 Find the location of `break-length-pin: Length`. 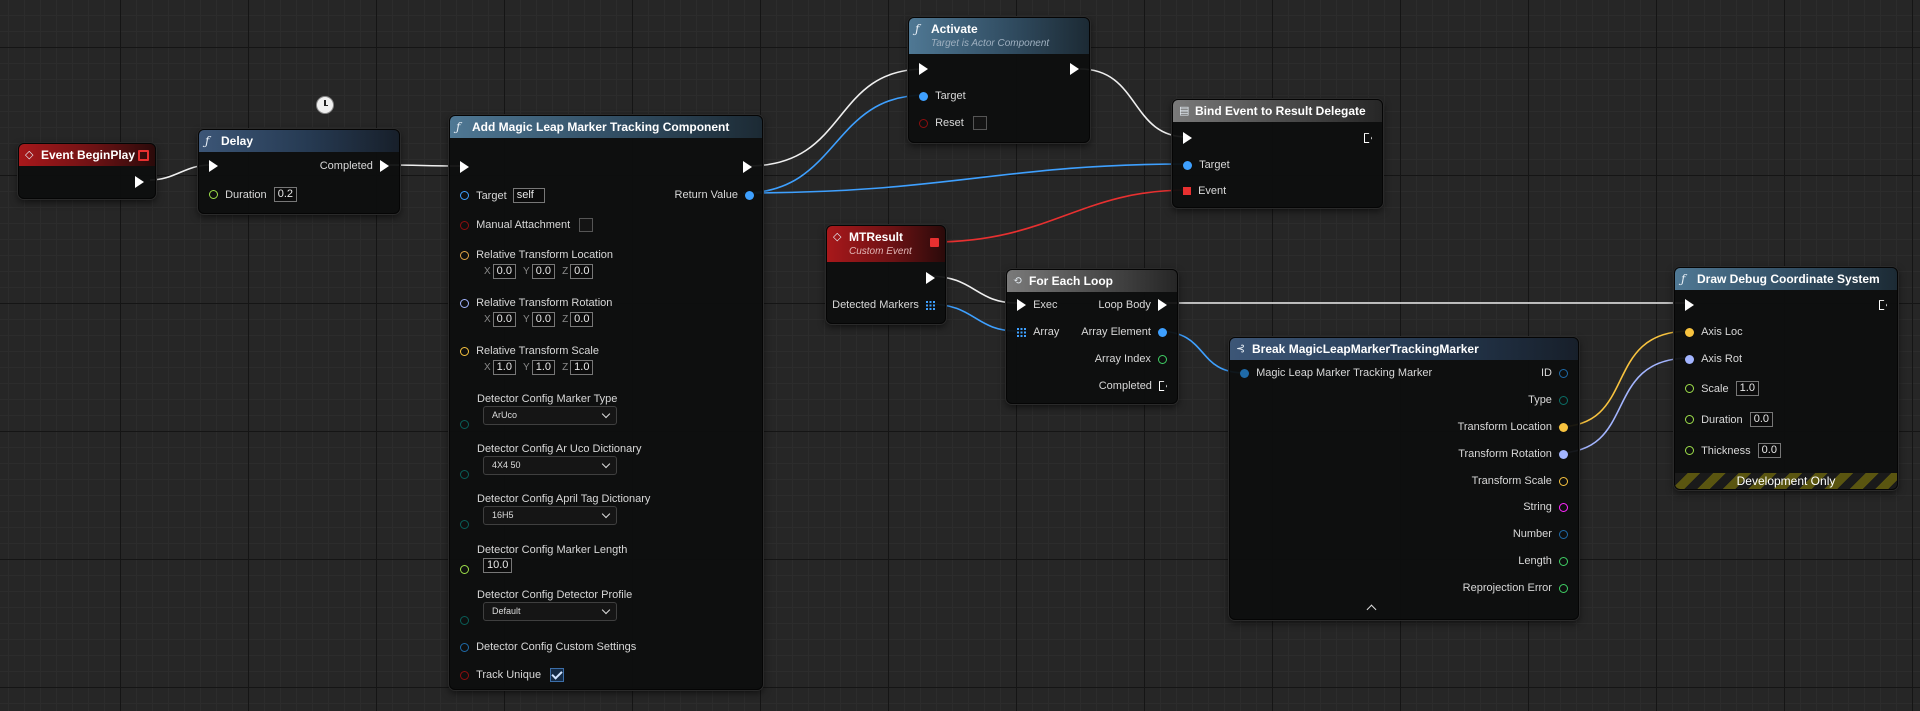

break-length-pin: Length is located at coordinates (1543, 561).